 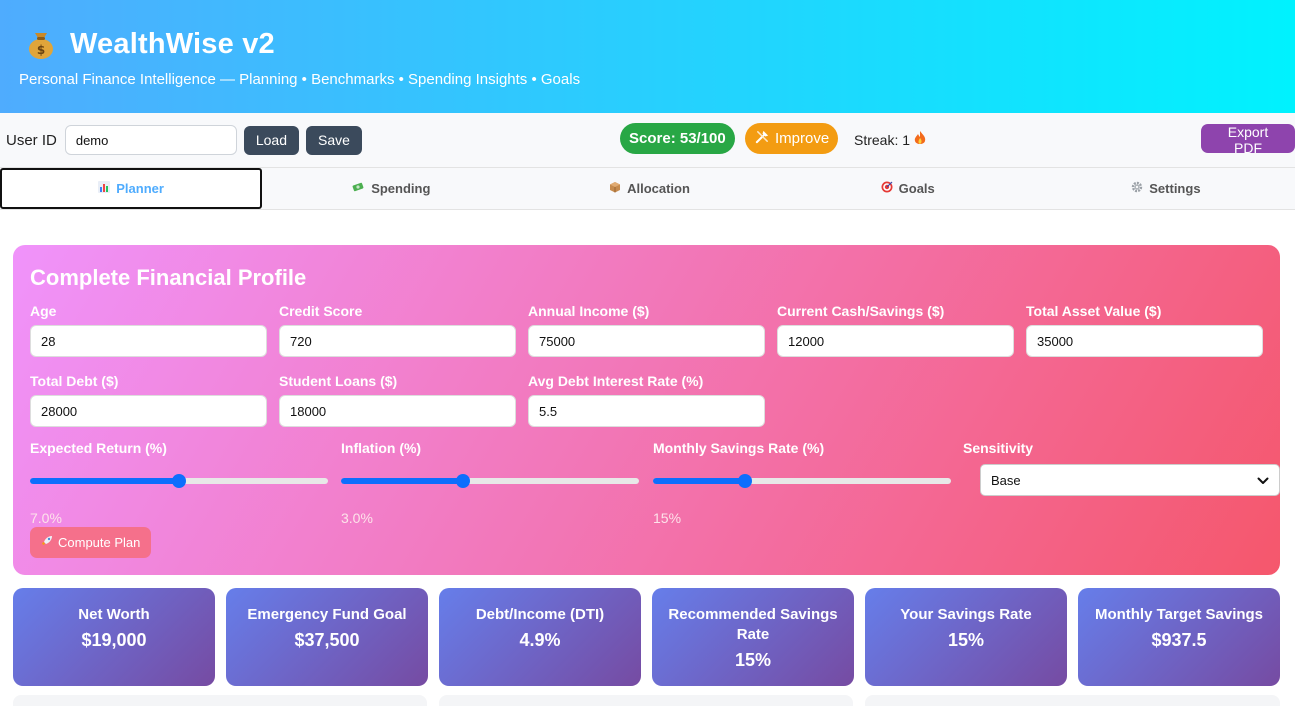 I want to click on savings-rate-slider, so click(x=802, y=481).